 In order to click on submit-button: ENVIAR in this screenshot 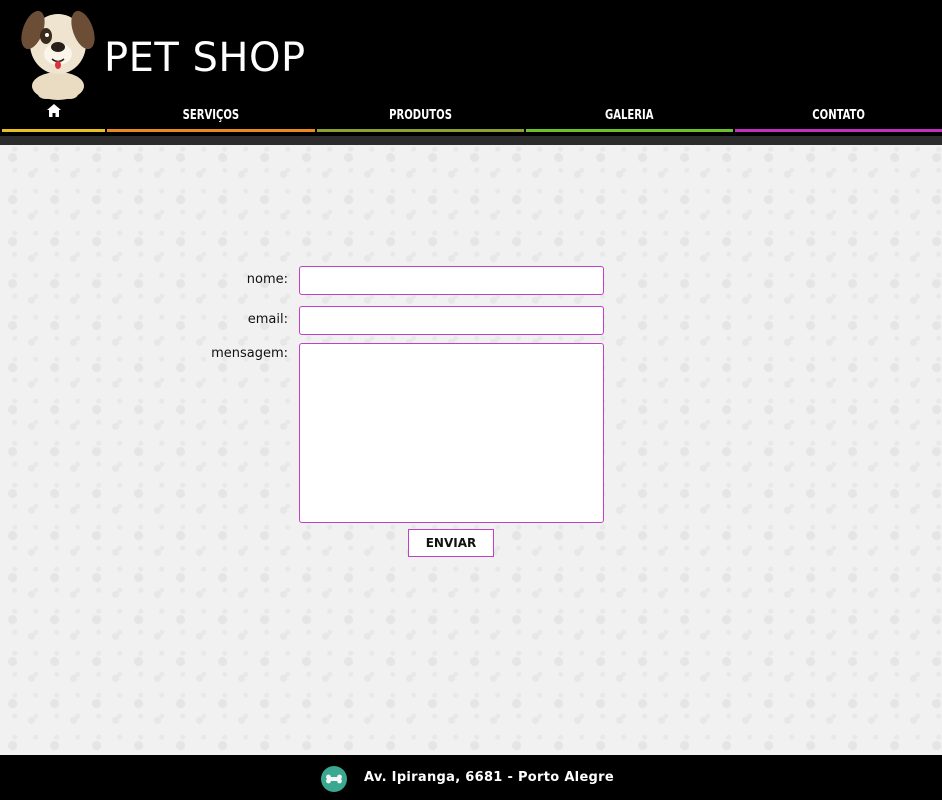, I will do `click(451, 543)`.